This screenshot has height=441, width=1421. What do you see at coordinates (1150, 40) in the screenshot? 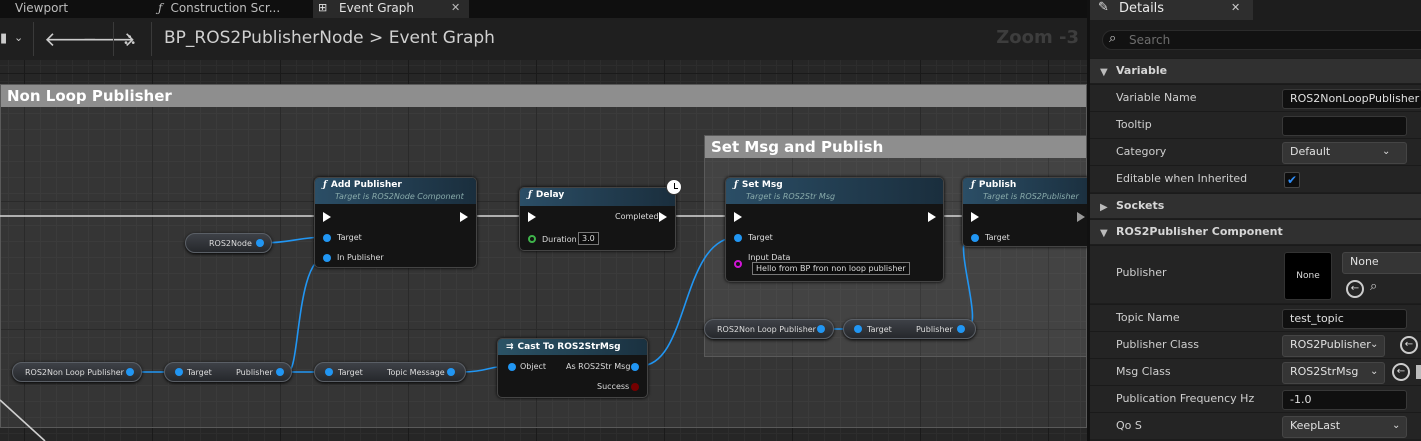
I see `search-placeholder: Search` at bounding box center [1150, 40].